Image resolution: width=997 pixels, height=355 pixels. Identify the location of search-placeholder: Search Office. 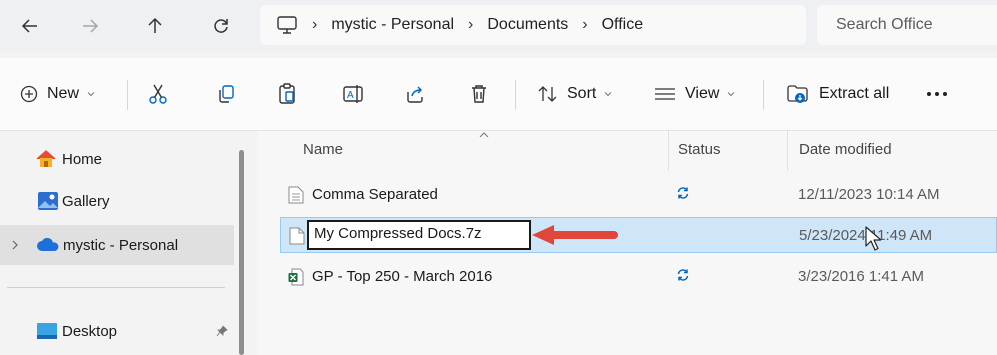
(884, 24).